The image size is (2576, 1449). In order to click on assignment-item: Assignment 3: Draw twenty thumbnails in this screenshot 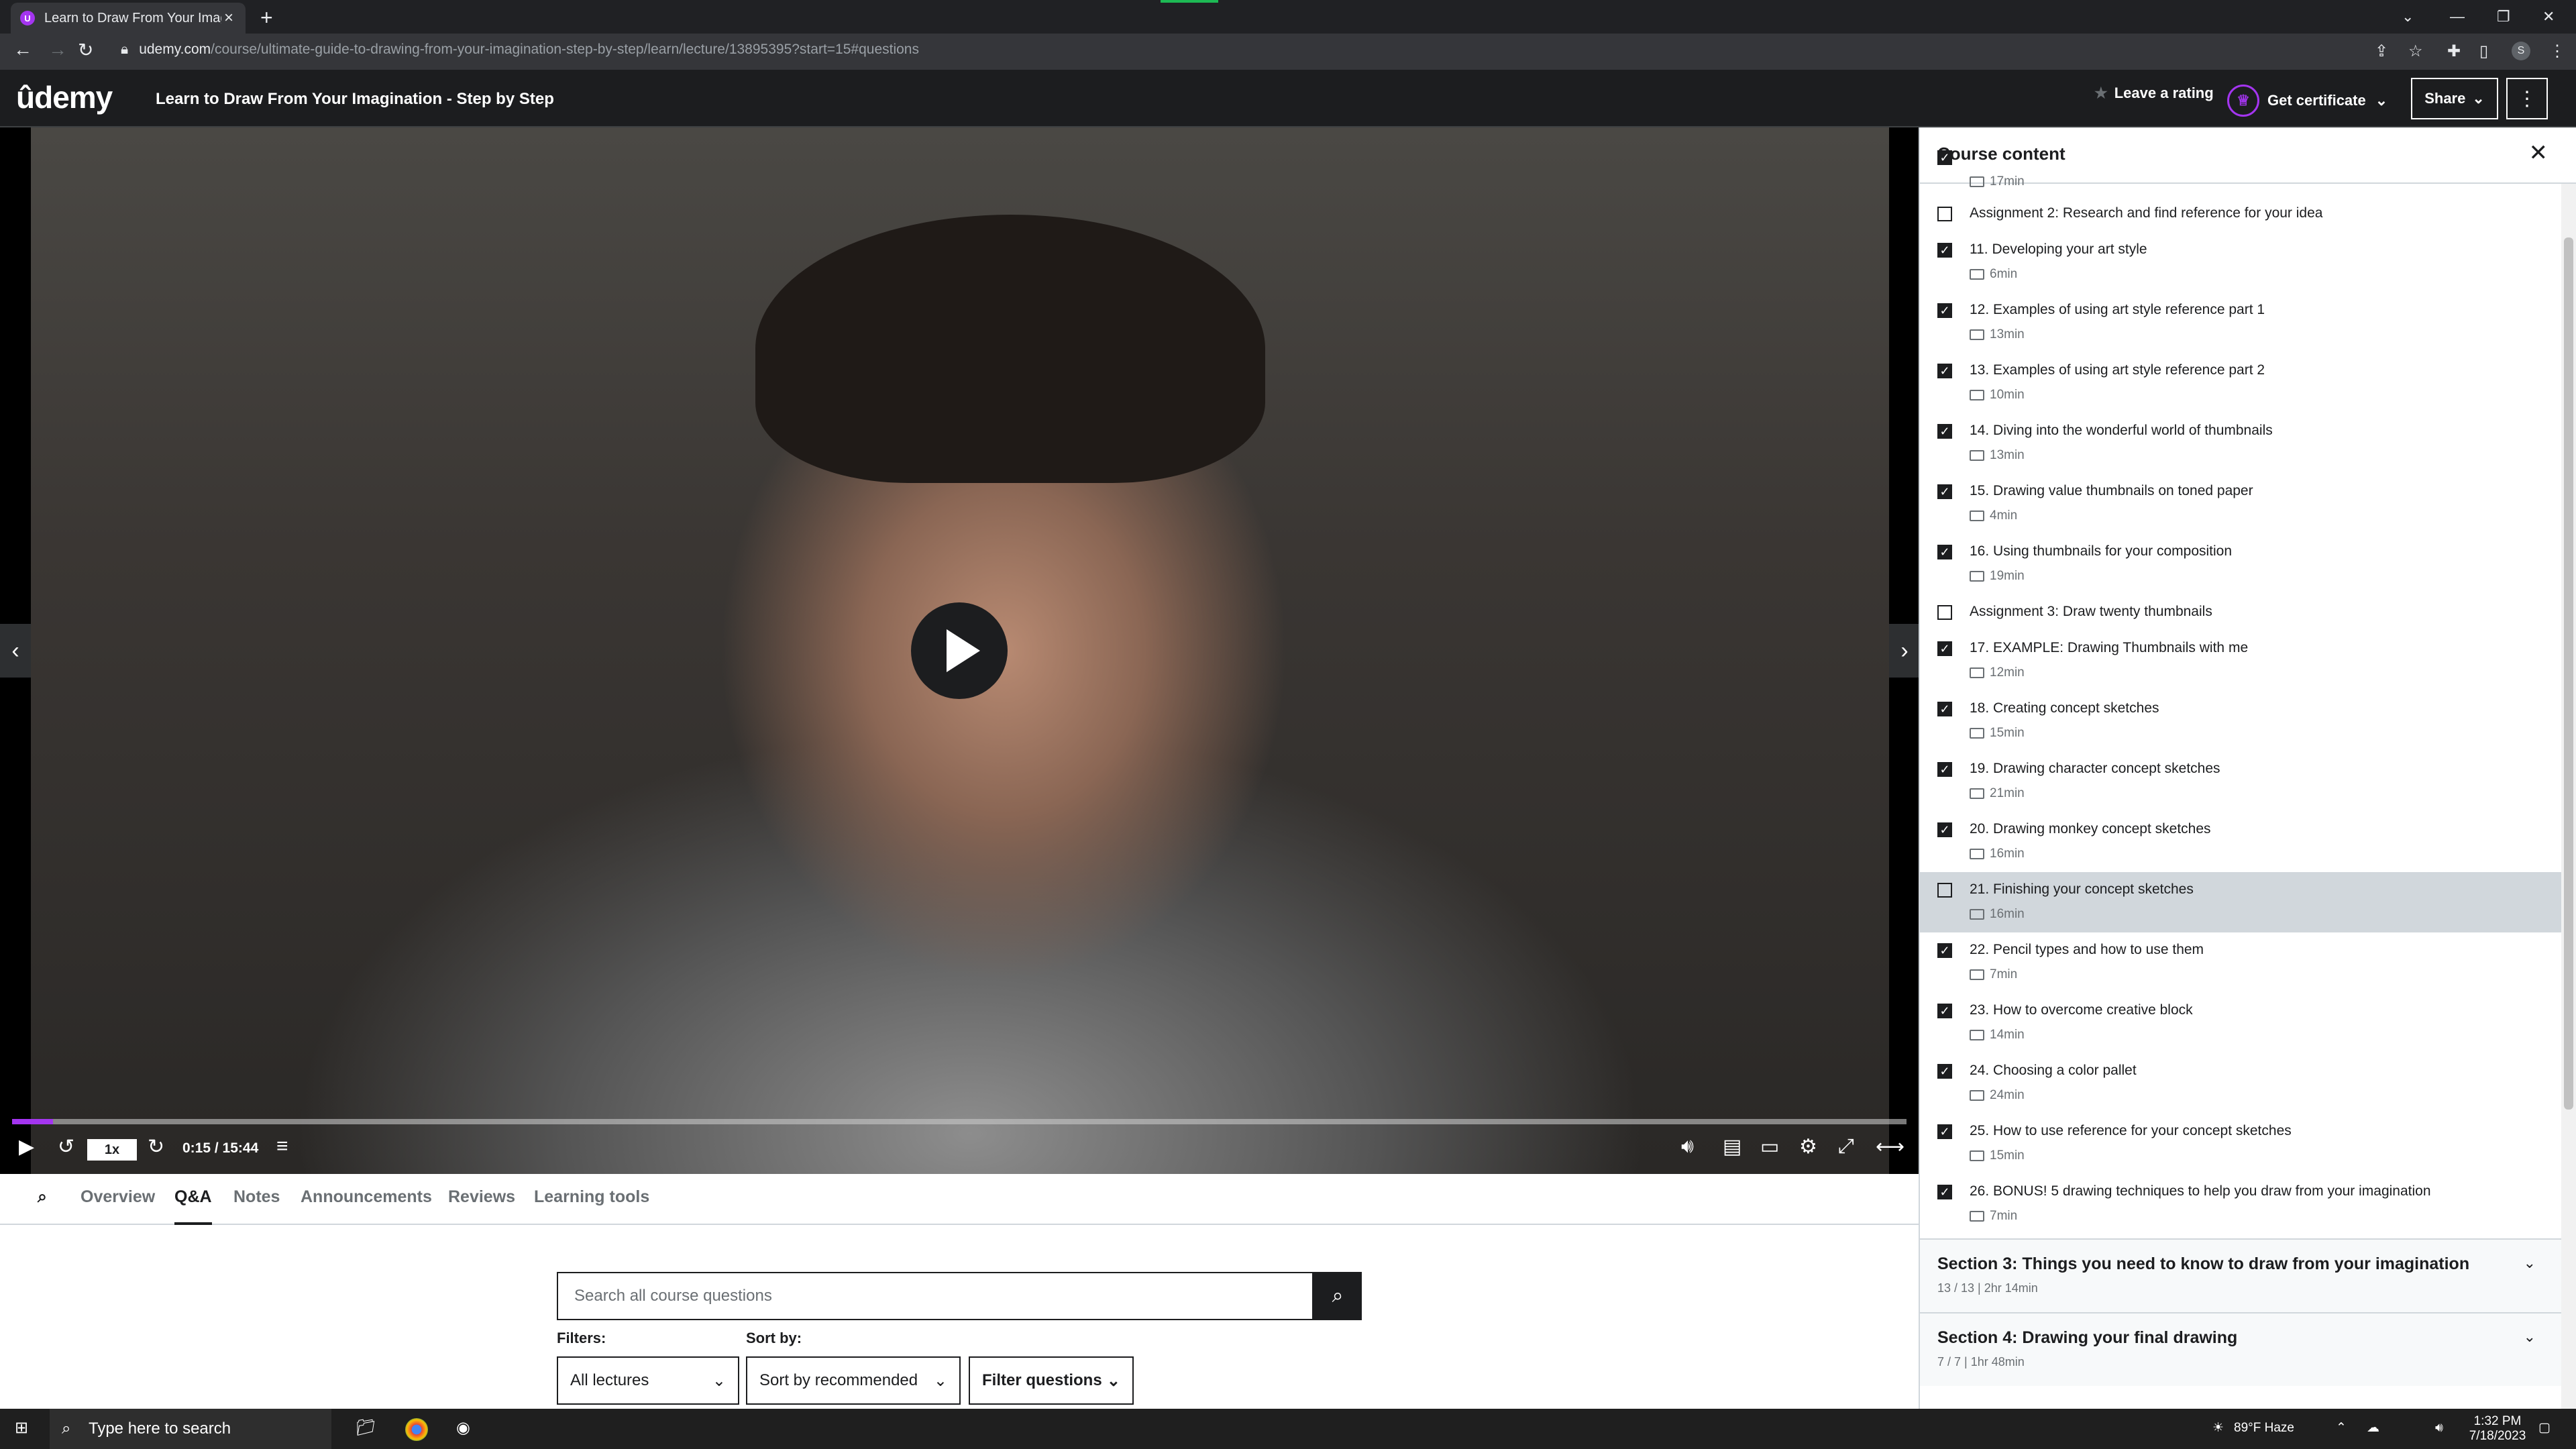, I will do `click(2241, 612)`.